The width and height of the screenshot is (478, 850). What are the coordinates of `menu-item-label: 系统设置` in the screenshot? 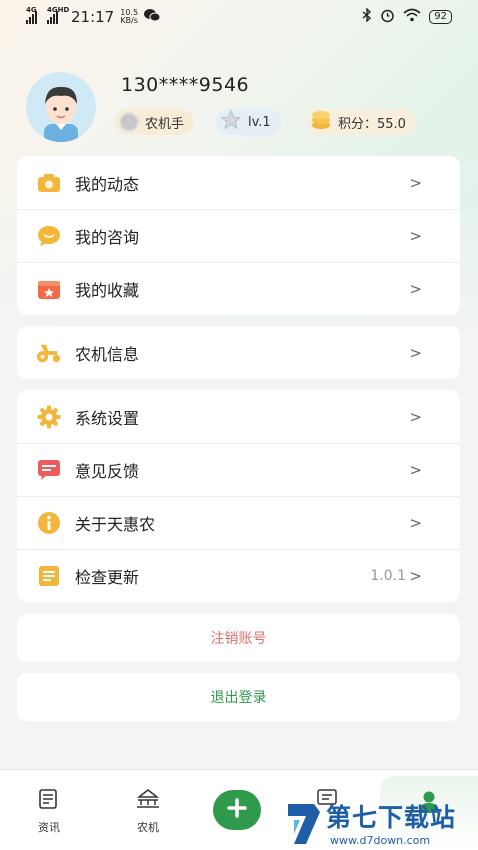 It's located at (107, 418).